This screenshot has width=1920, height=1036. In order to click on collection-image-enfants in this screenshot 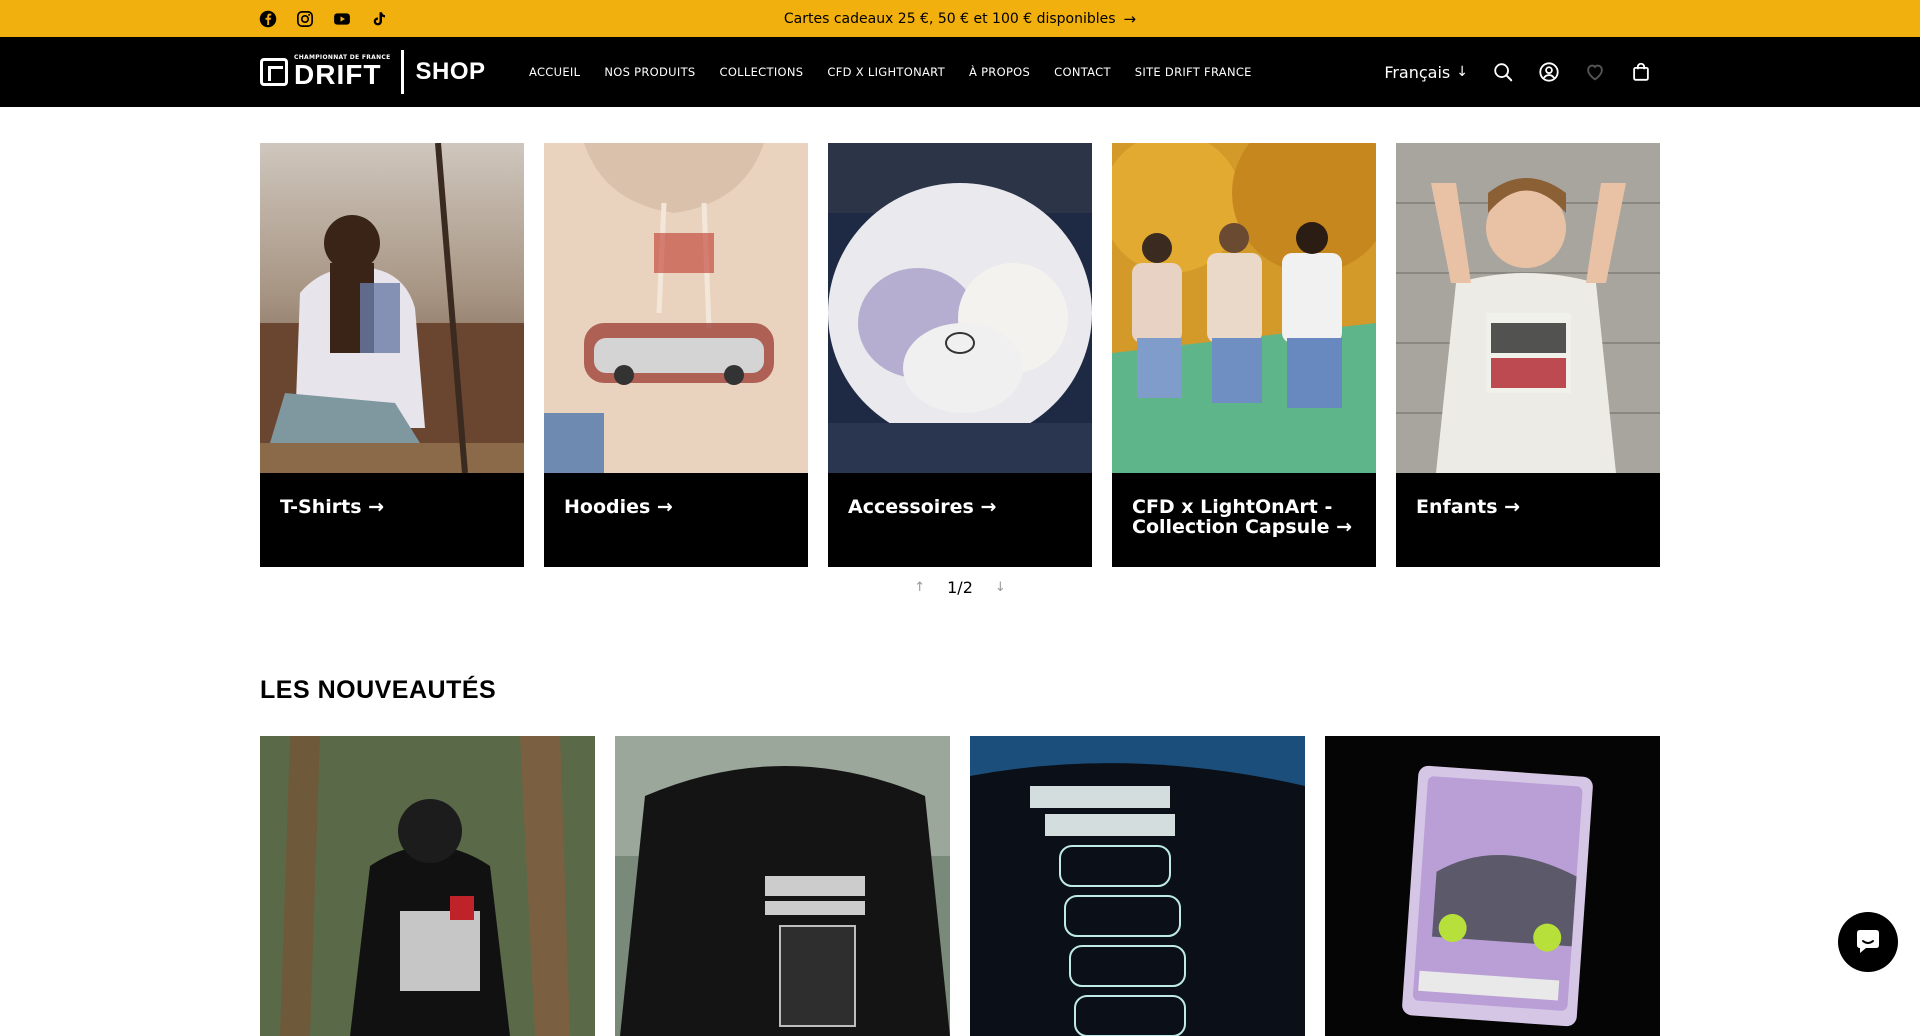, I will do `click(1528, 308)`.